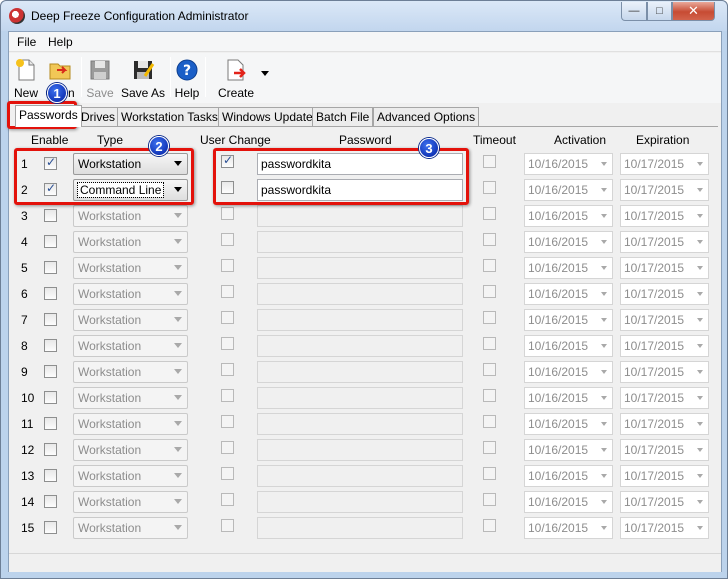 The width and height of the screenshot is (728, 579). I want to click on tab-drives: Drives, so click(98, 116).